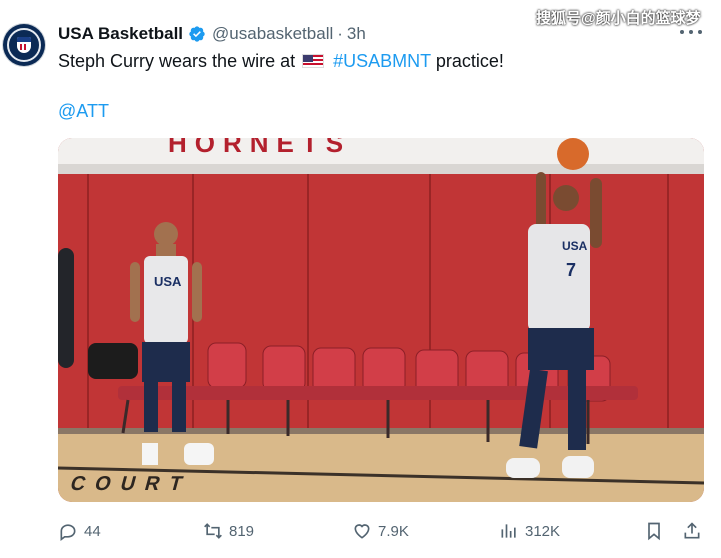 This screenshot has height=558, width=721. I want to click on reply-button: 44, so click(79, 531).